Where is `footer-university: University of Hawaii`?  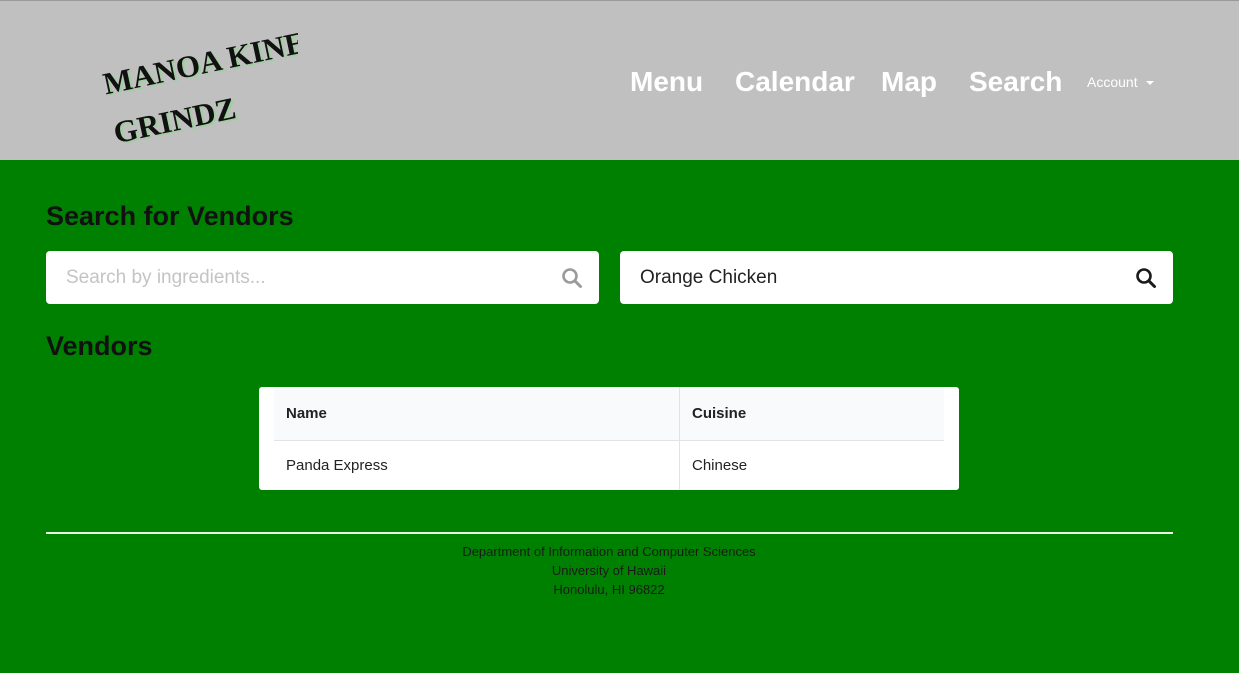
footer-university: University of Hawaii is located at coordinates (609, 570).